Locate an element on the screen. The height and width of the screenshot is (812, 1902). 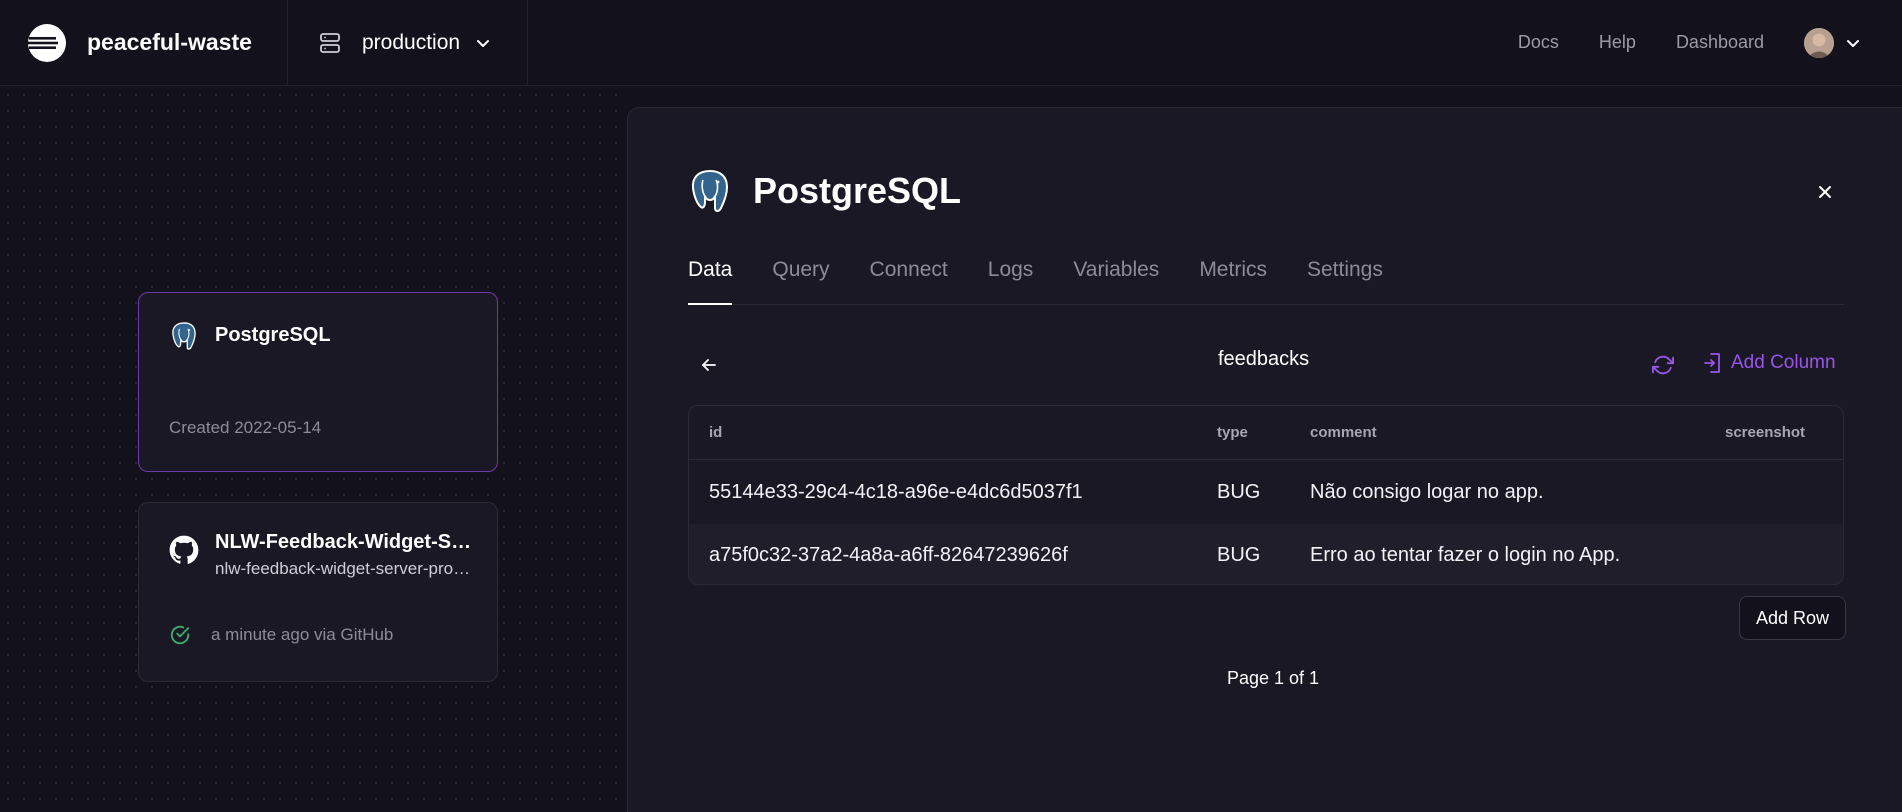
deployment-status-text: a minute ago via GitHub is located at coordinates (302, 634).